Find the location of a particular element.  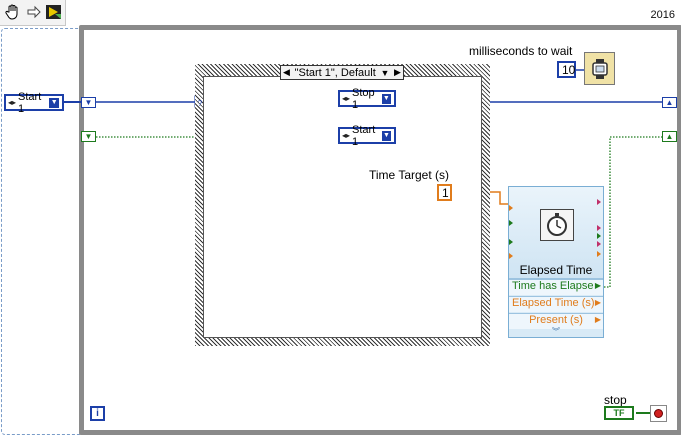

stop-boolean-control: TF is located at coordinates (619, 413).